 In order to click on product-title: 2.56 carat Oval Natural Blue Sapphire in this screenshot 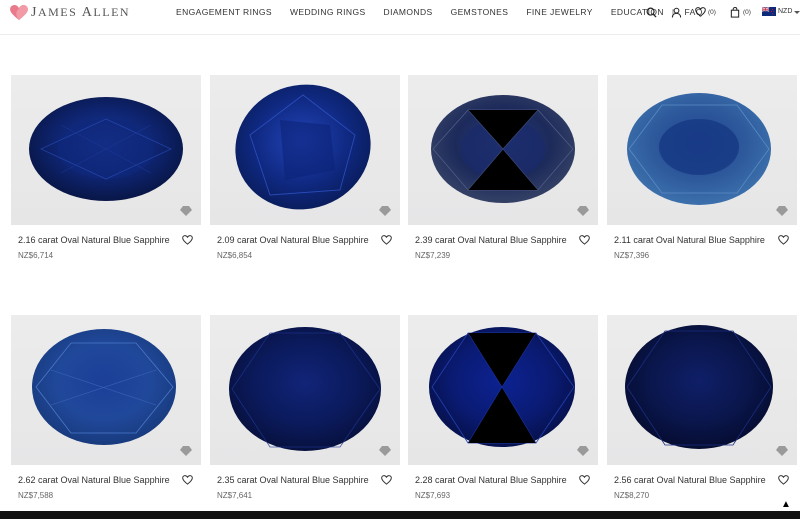, I will do `click(690, 480)`.